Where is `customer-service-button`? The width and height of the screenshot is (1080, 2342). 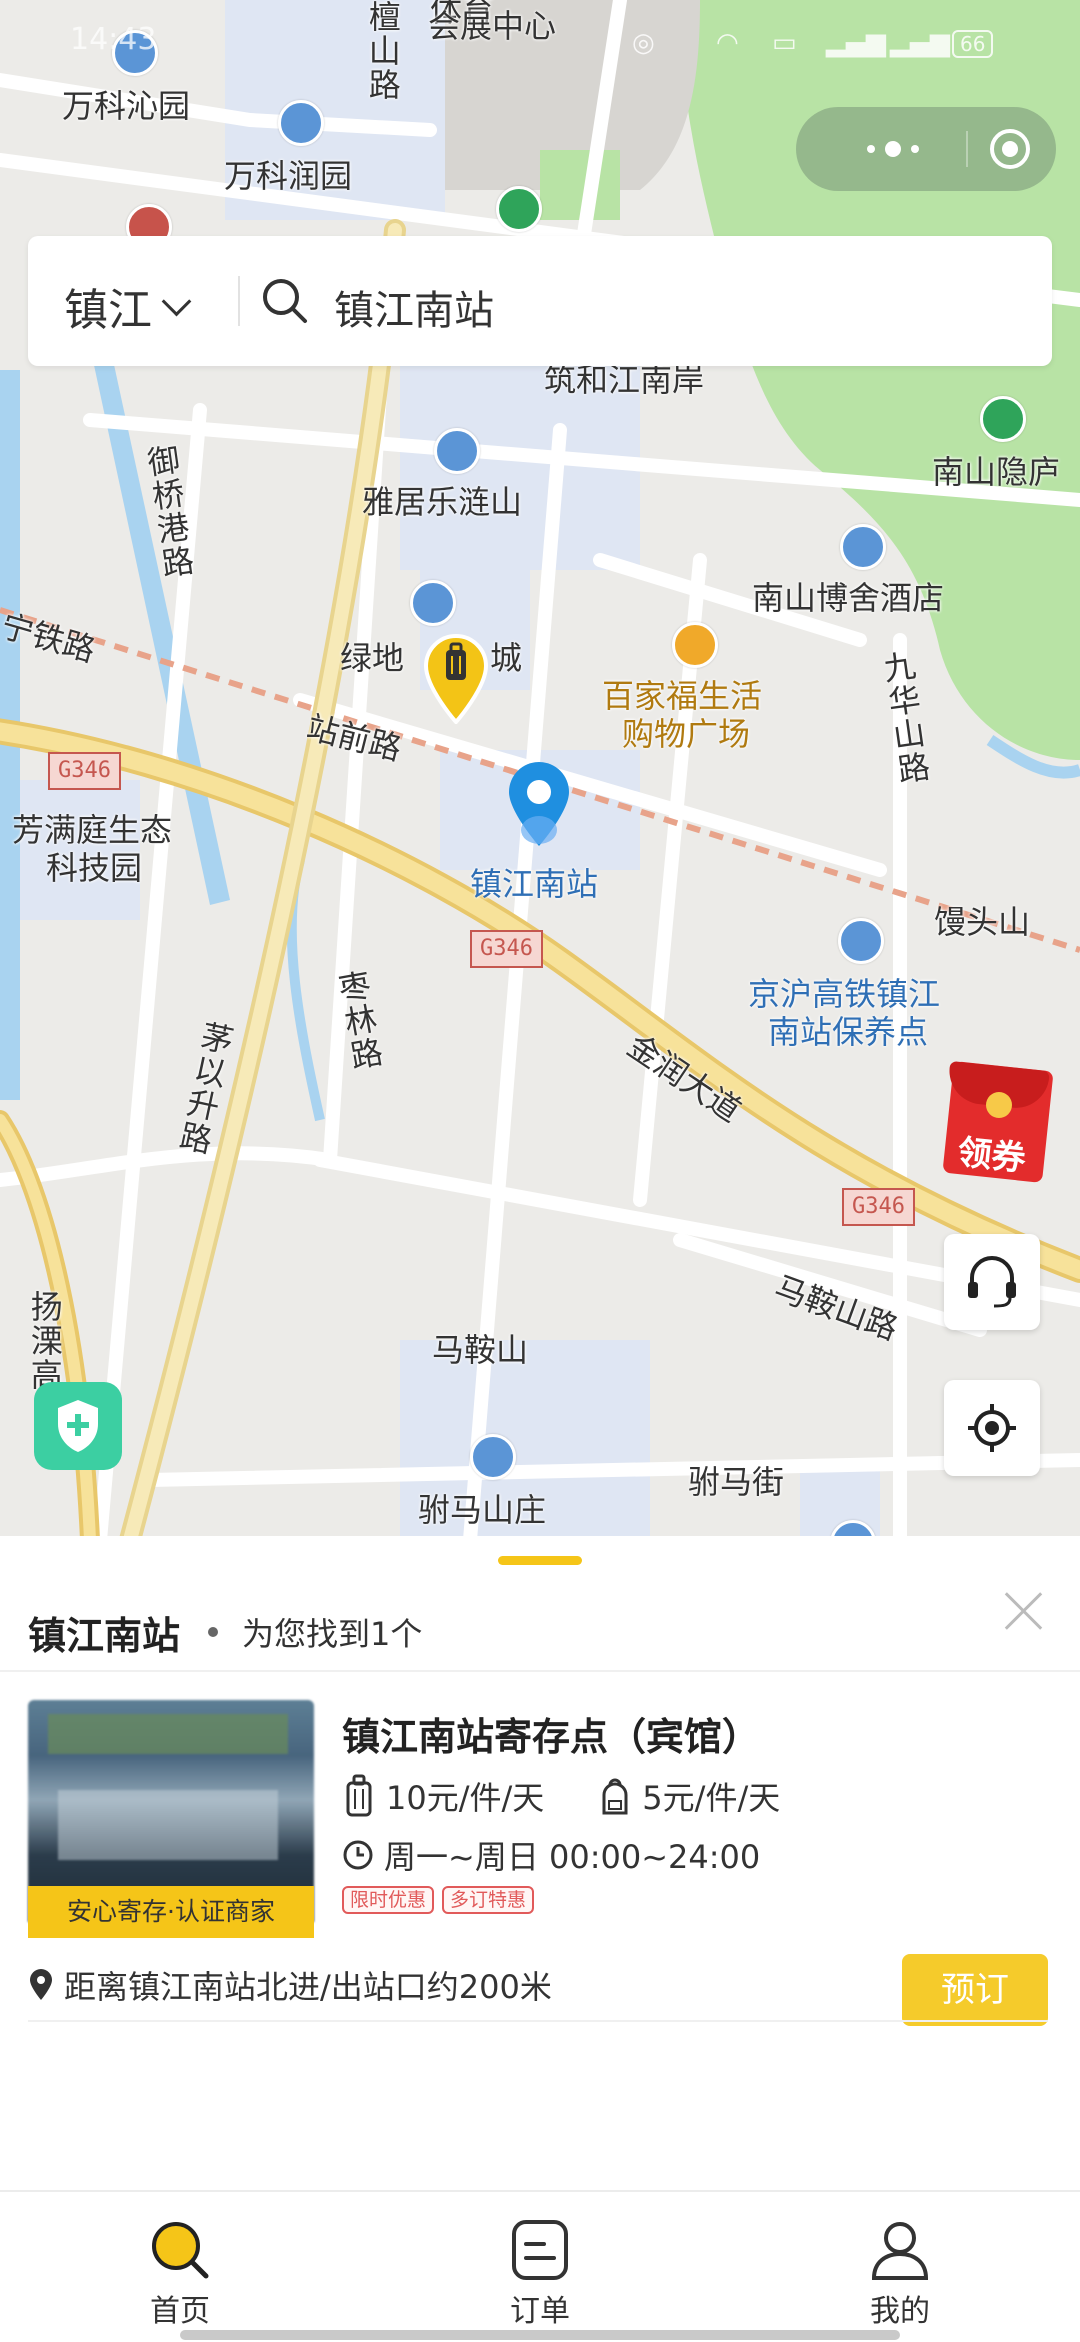 customer-service-button is located at coordinates (992, 1282).